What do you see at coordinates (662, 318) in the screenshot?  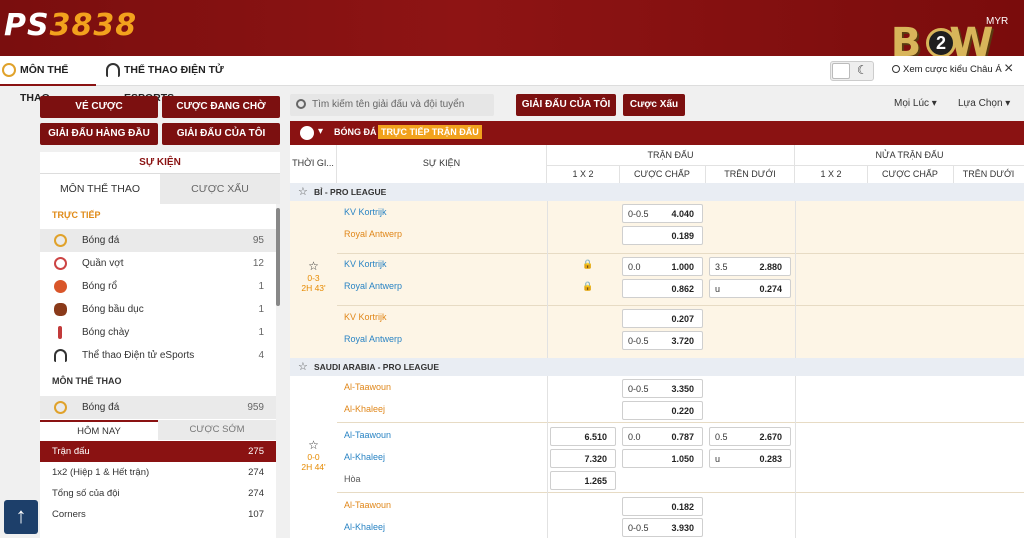 I see `odds-cell: 0.207` at bounding box center [662, 318].